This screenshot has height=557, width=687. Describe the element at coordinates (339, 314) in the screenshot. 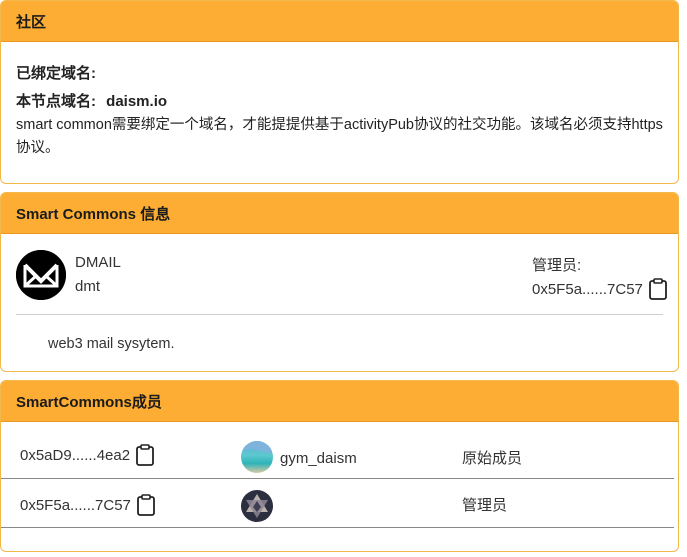

I see `info-divider` at that location.